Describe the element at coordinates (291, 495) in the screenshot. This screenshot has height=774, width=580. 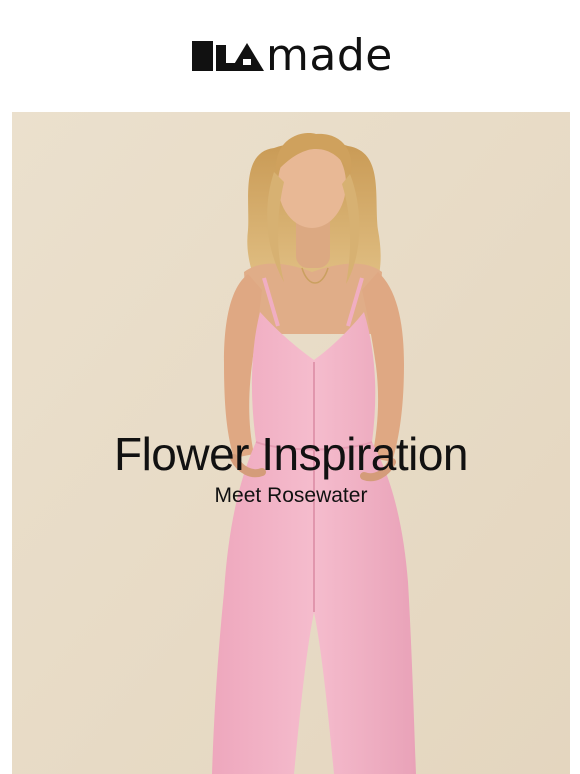
I see `hero-subtitle: Meet Rosewater` at that location.